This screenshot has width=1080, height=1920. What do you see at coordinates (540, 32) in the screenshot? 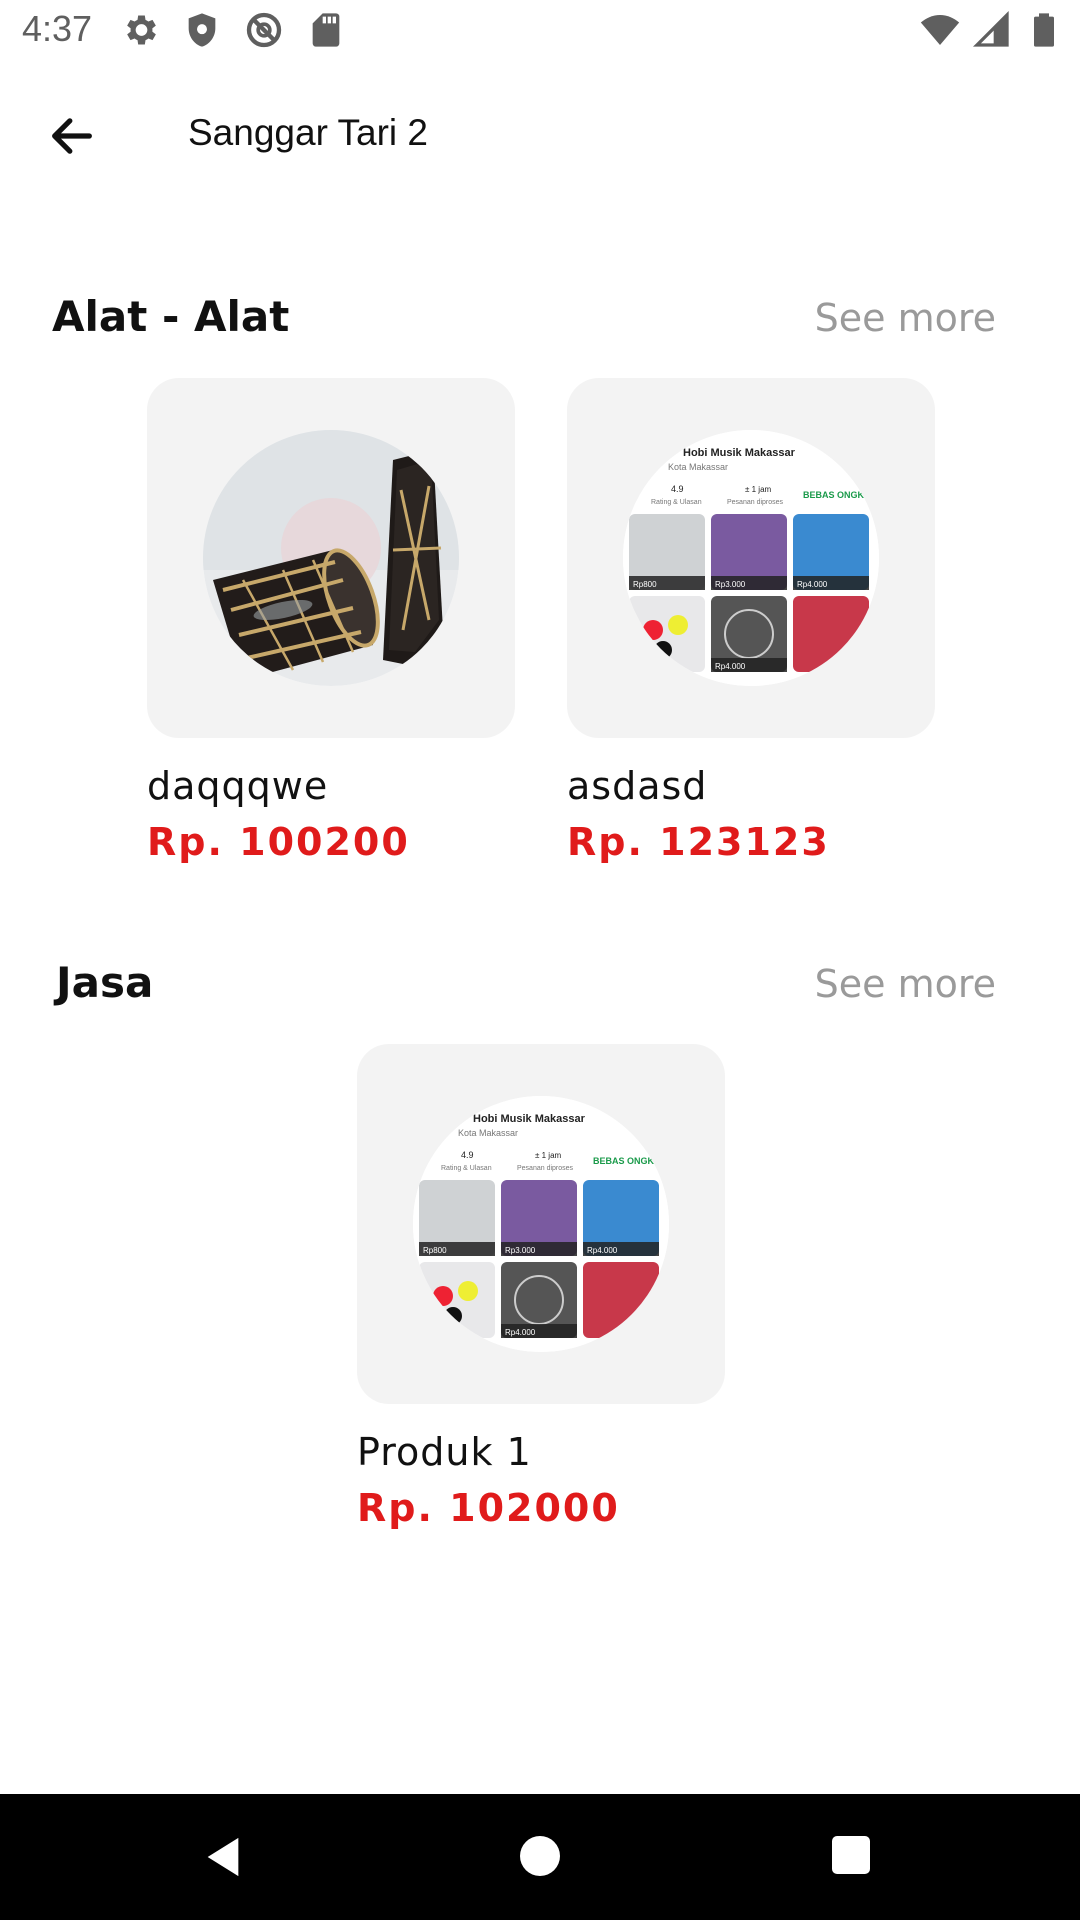
I see `status-bar: 4:37` at bounding box center [540, 32].